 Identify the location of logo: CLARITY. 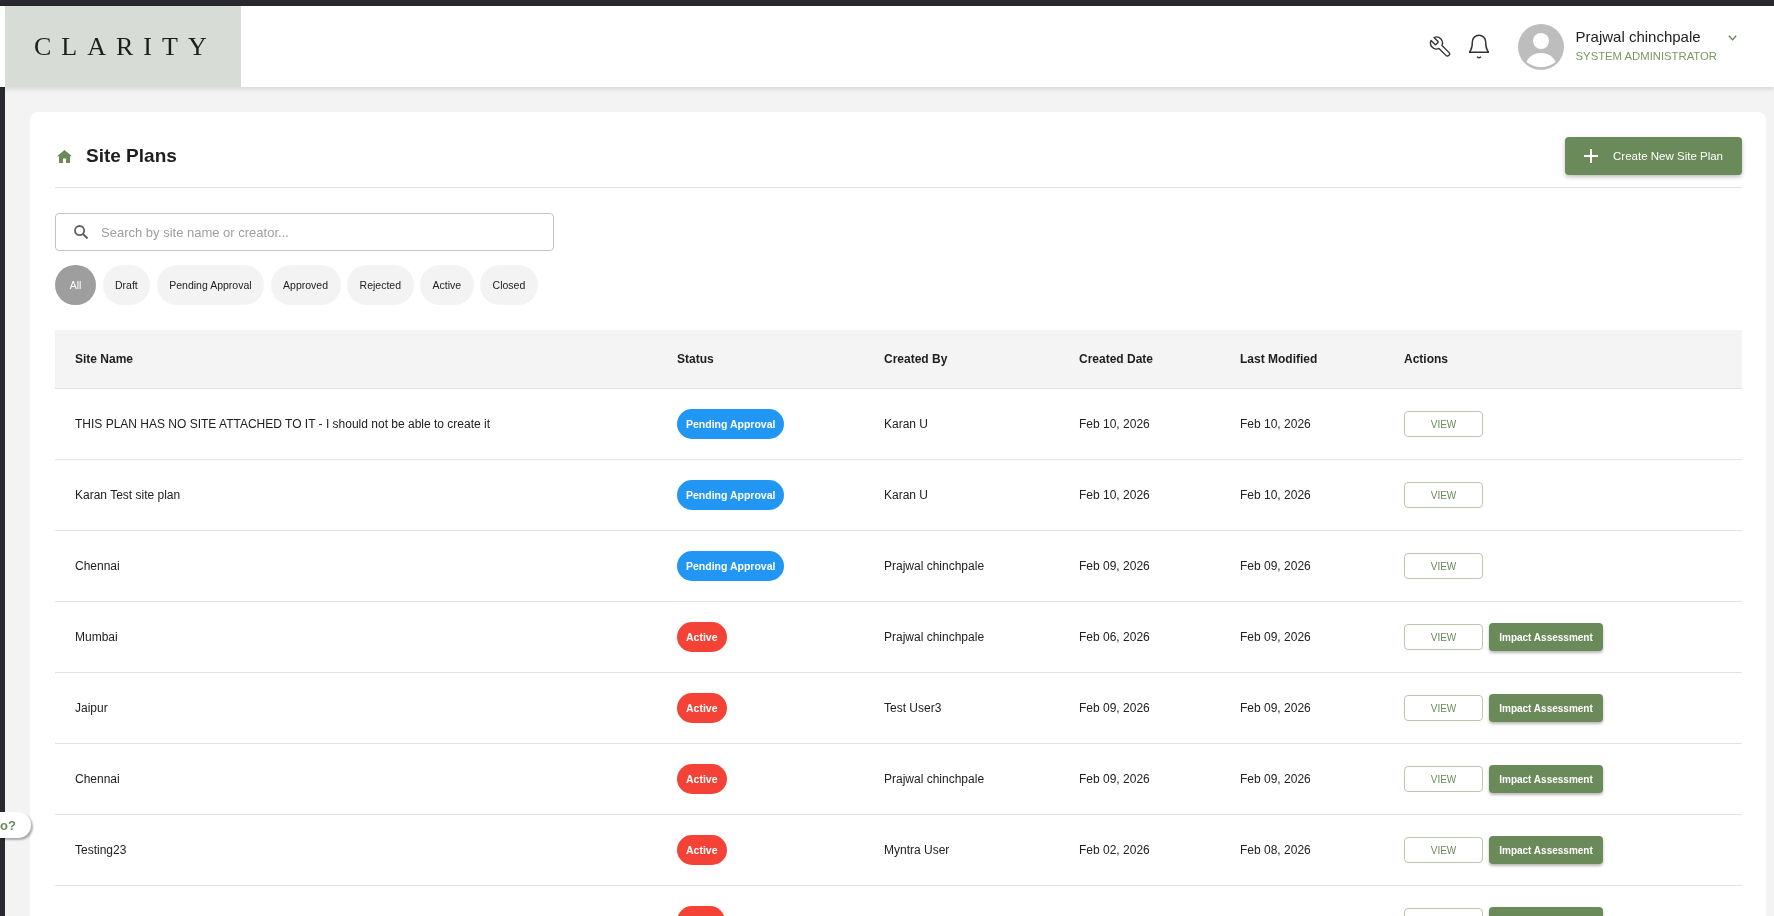
(123, 46).